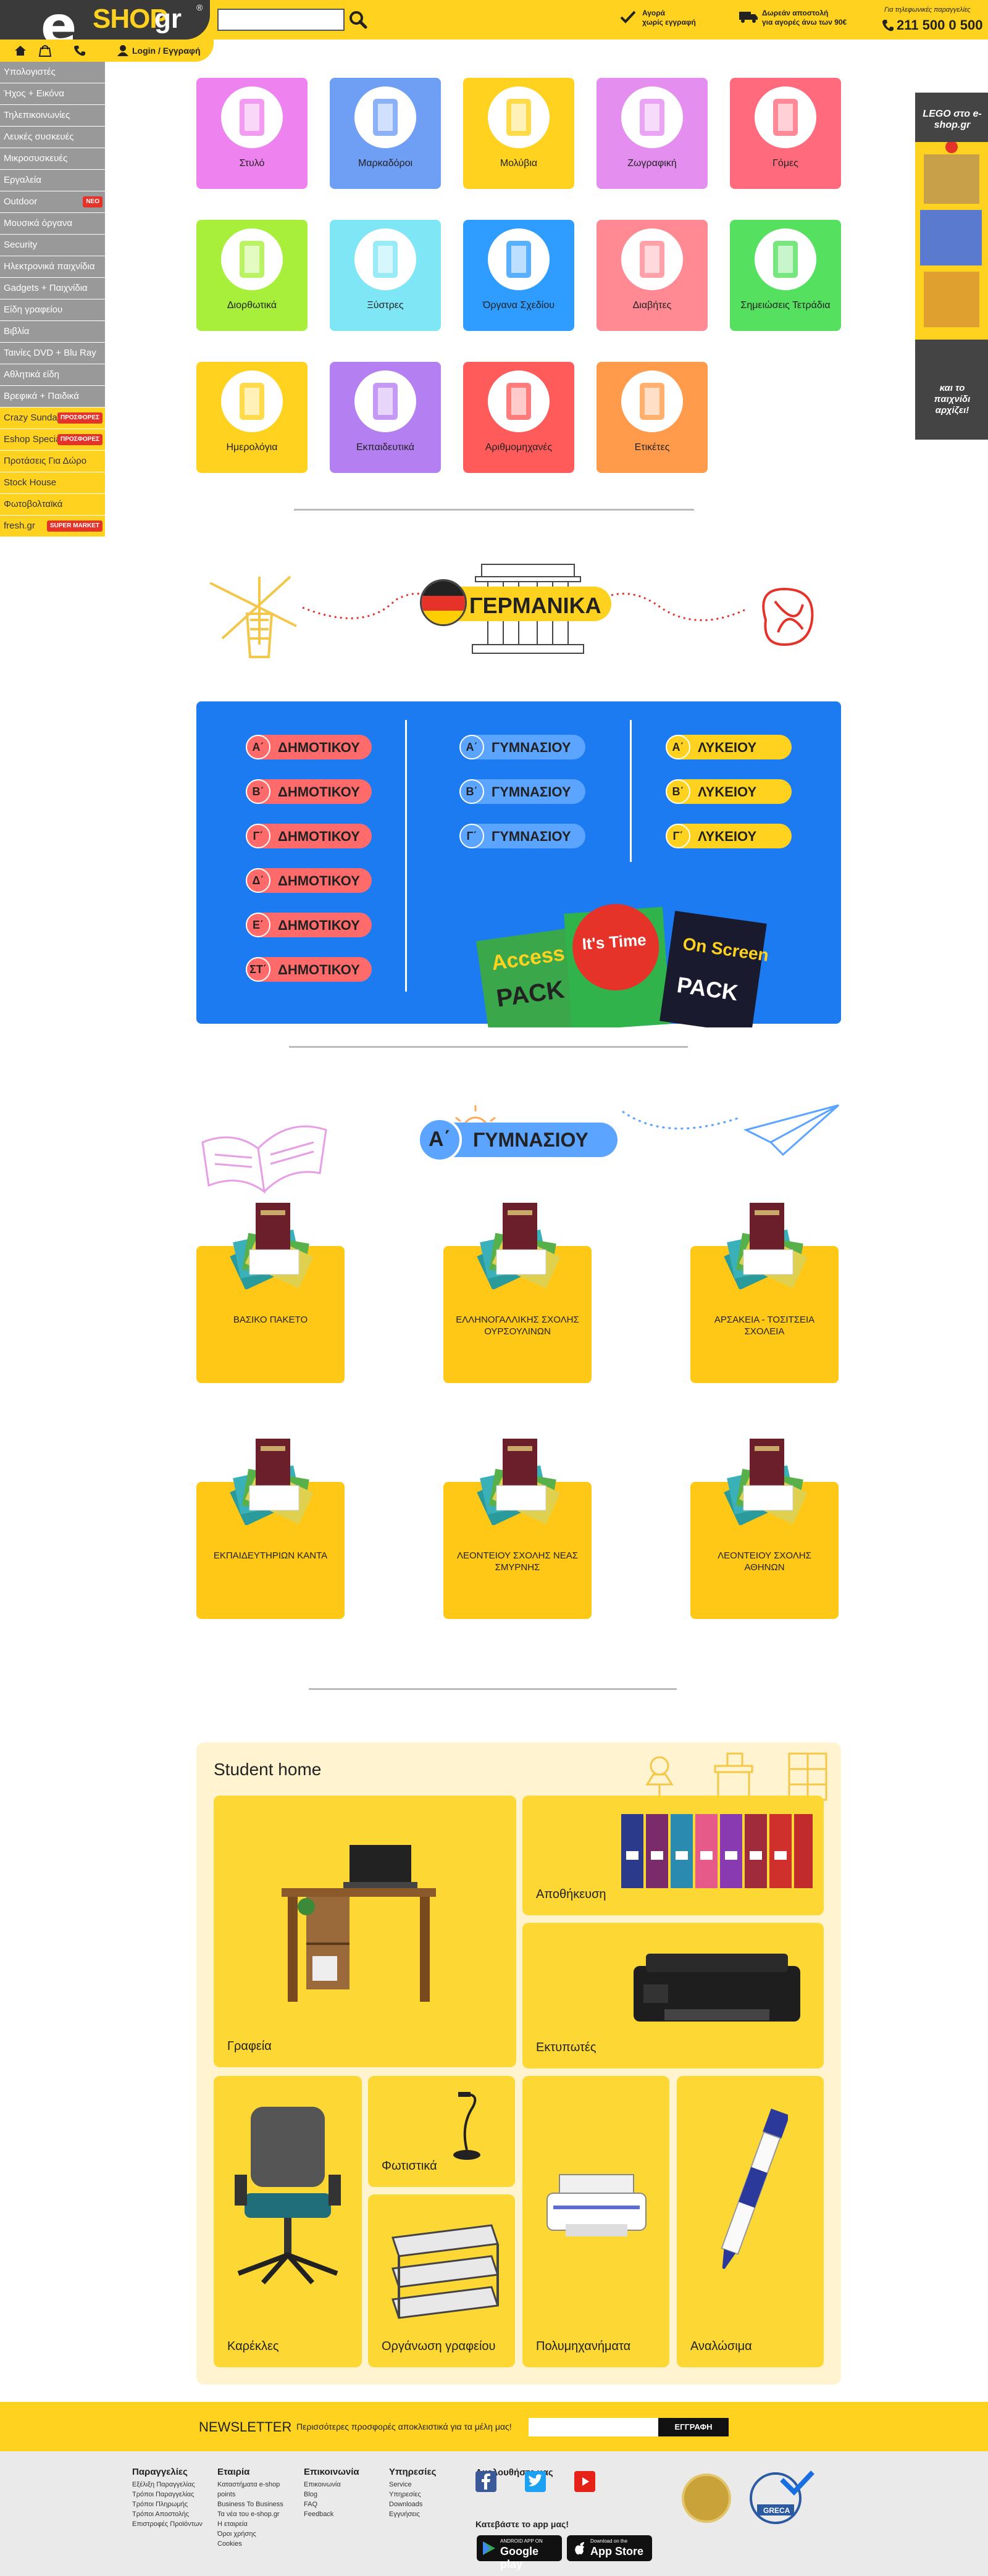 Image resolution: width=988 pixels, height=2576 pixels. I want to click on tile-storage: Αποθήκευση, so click(673, 1856).